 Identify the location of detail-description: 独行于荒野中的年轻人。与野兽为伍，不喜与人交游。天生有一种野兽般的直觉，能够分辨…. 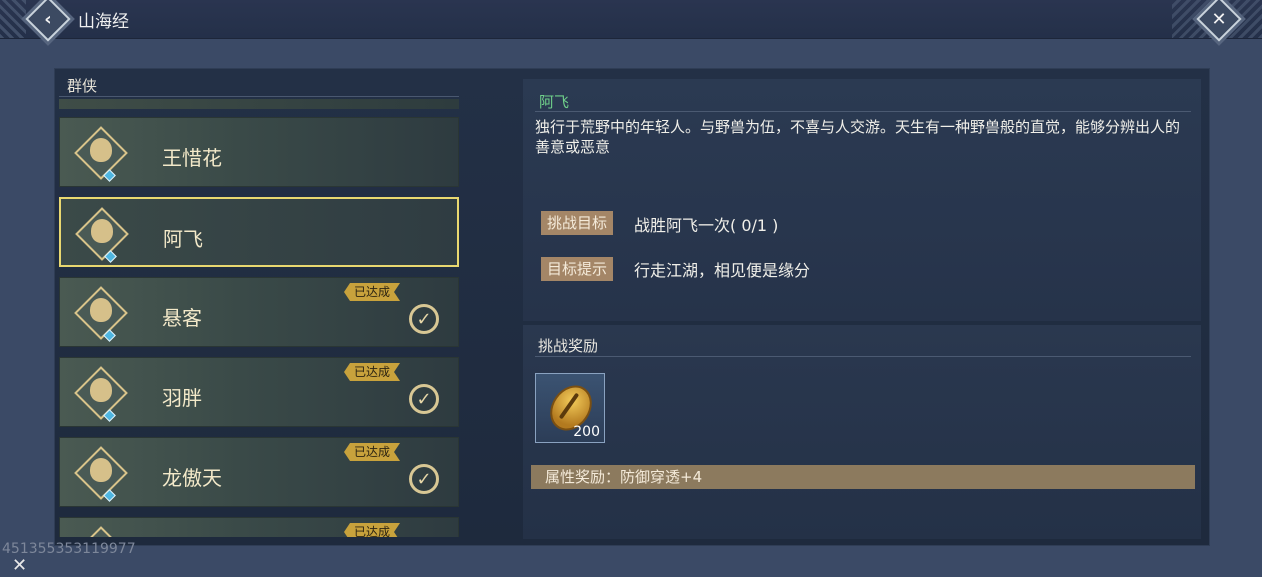
(858, 137).